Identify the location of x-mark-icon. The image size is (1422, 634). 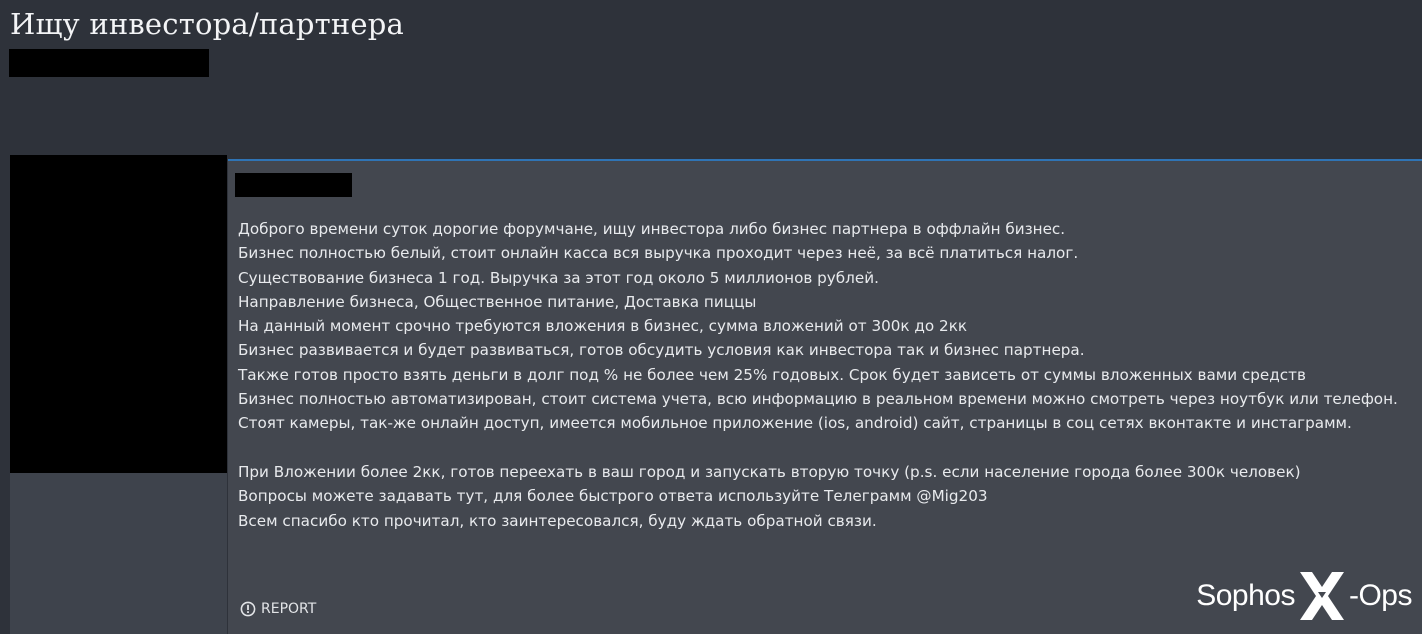
(1322, 596).